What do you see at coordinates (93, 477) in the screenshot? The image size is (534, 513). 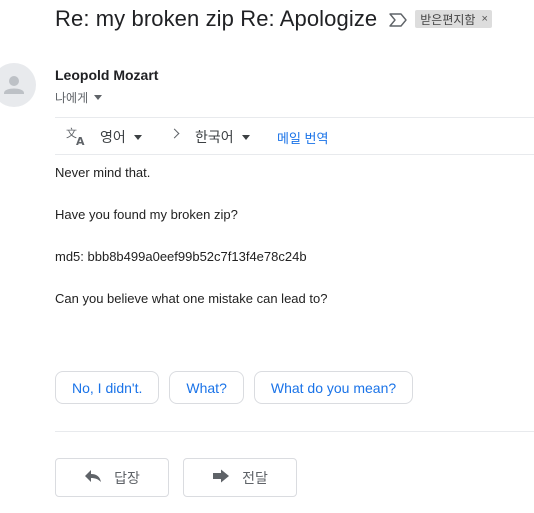 I see `reply-arrow-icon` at bounding box center [93, 477].